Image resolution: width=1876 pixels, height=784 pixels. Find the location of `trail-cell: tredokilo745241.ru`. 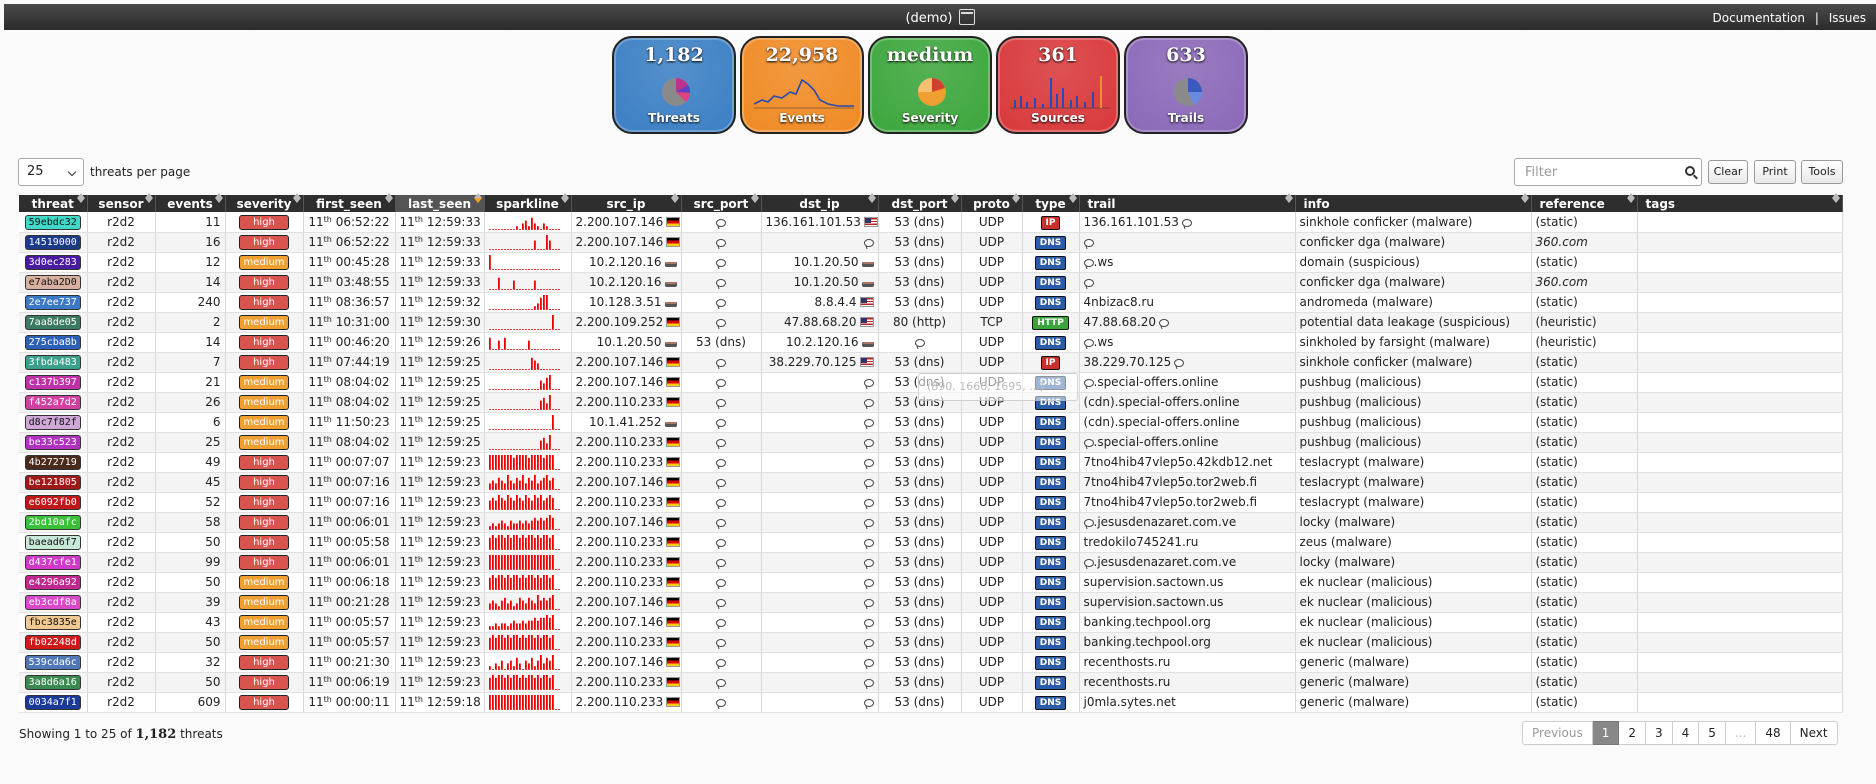

trail-cell: tredokilo745241.ru is located at coordinates (1187, 542).